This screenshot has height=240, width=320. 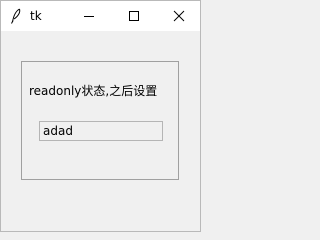 I want to click on readonly-entry: adad, so click(x=101, y=131).